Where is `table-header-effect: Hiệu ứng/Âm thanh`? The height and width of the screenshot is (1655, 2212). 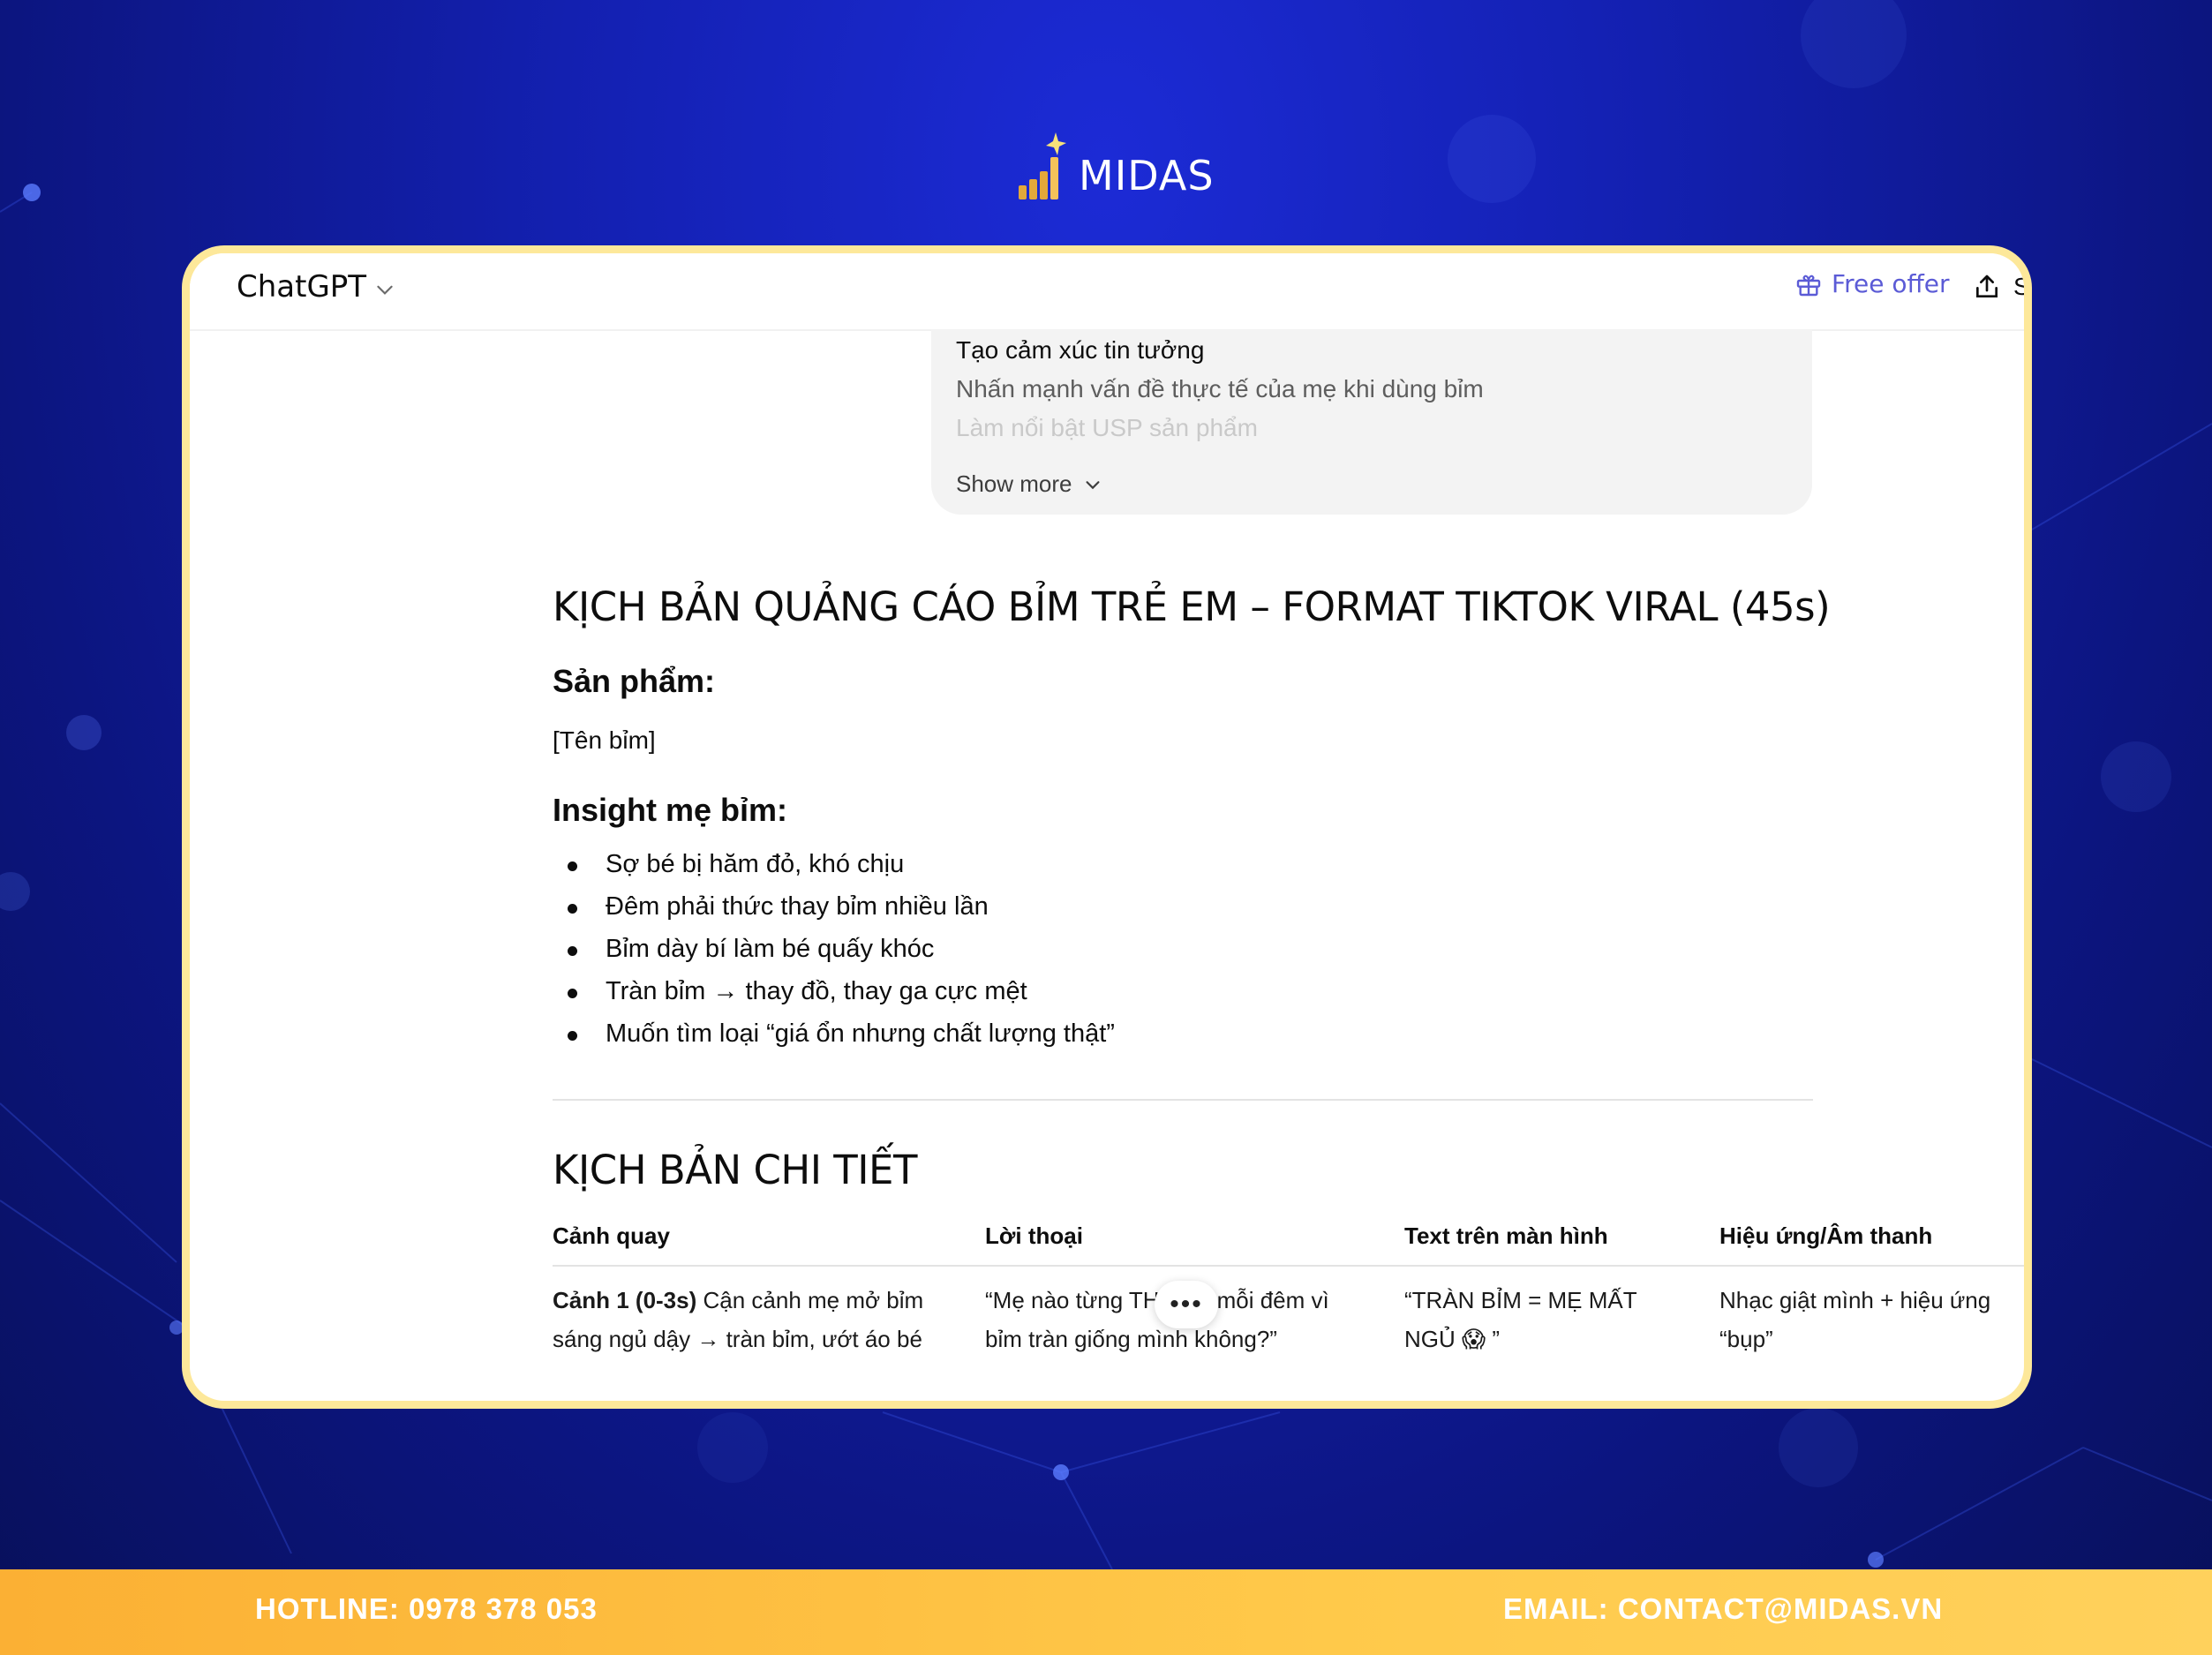
table-header-effect: Hiệu ứng/Âm thanh is located at coordinates (1826, 1235).